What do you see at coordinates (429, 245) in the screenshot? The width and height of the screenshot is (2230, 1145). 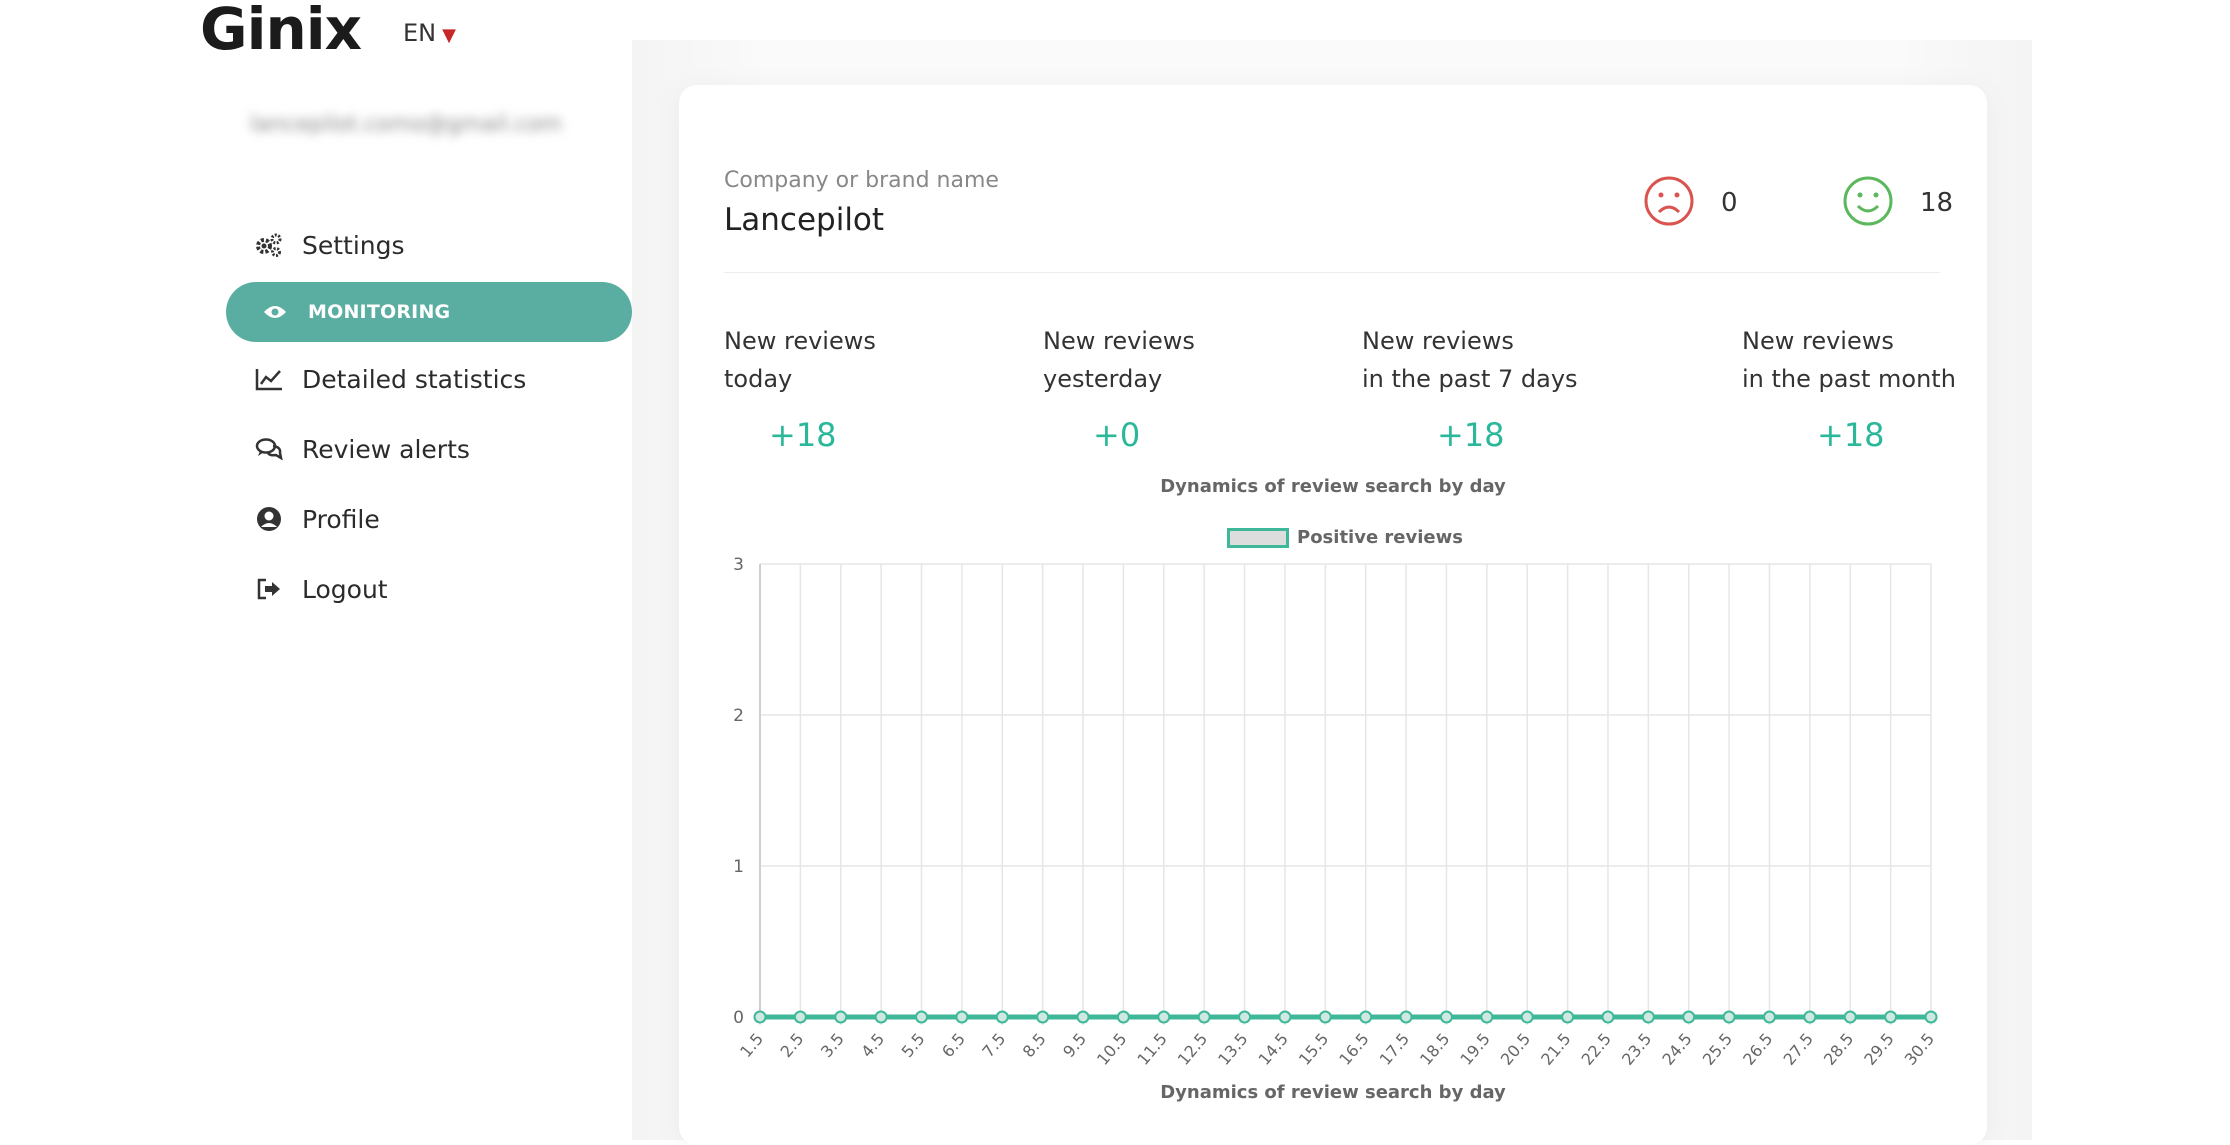 I see `sidebar-item-settings: Settings` at bounding box center [429, 245].